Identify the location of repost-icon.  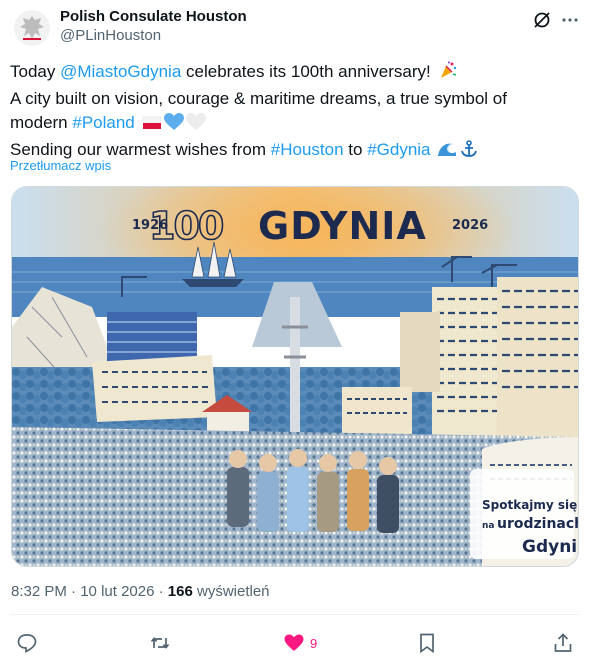
(160, 643).